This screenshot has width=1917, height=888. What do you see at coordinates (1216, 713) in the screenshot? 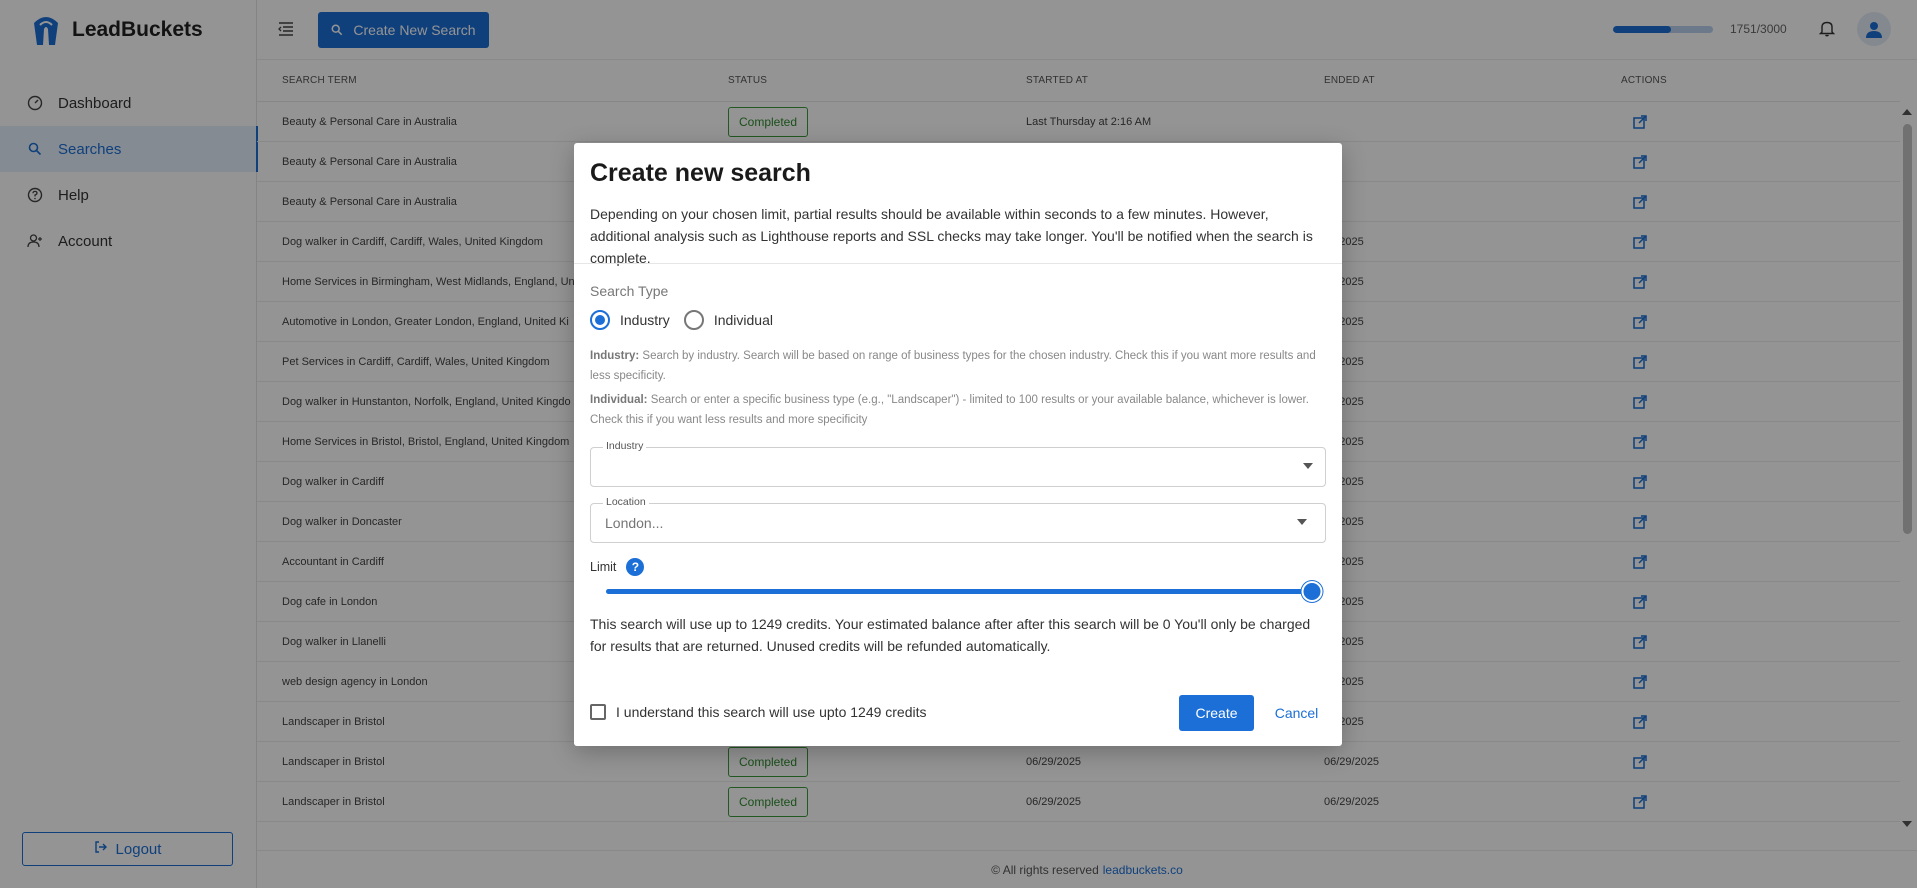
I see `create-button: Create` at bounding box center [1216, 713].